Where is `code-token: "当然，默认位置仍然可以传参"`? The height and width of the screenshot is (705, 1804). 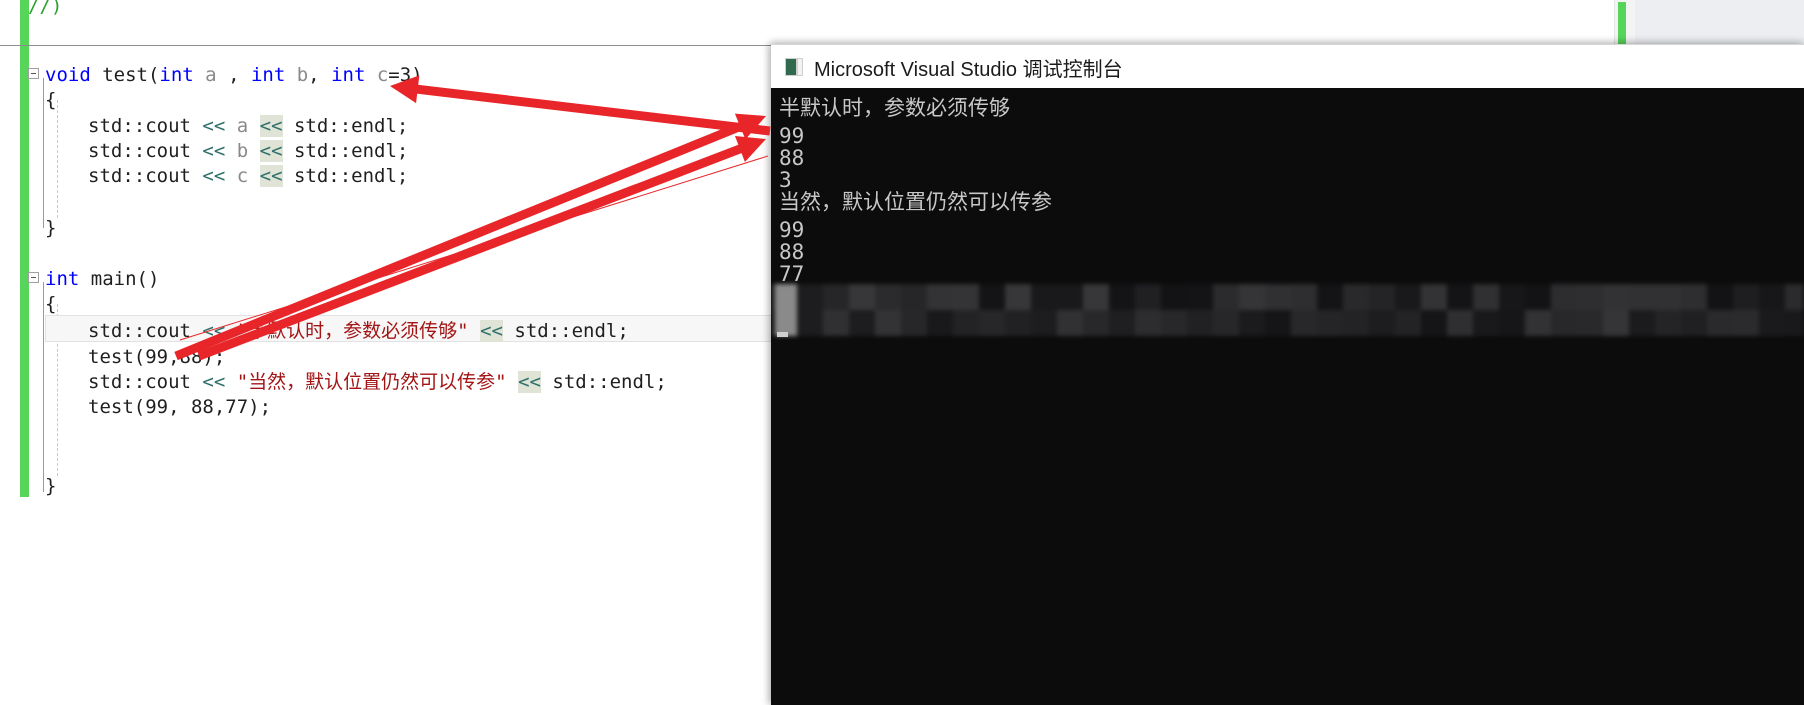 code-token: "当然，默认位置仍然可以传参" is located at coordinates (371, 382).